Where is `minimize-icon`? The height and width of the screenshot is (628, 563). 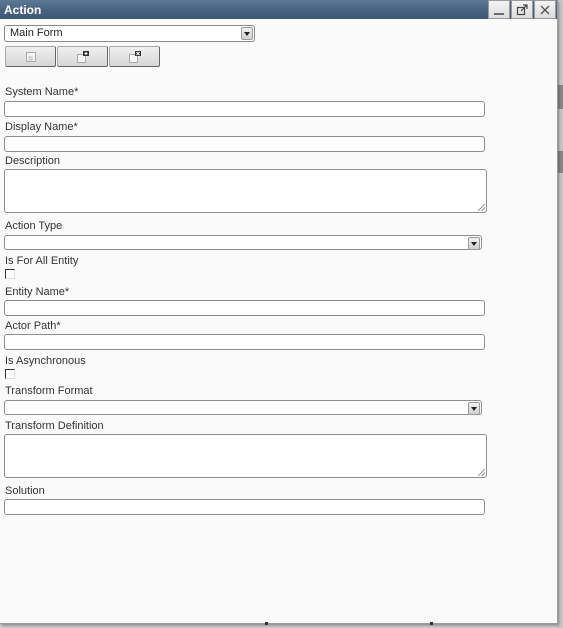 minimize-icon is located at coordinates (499, 13).